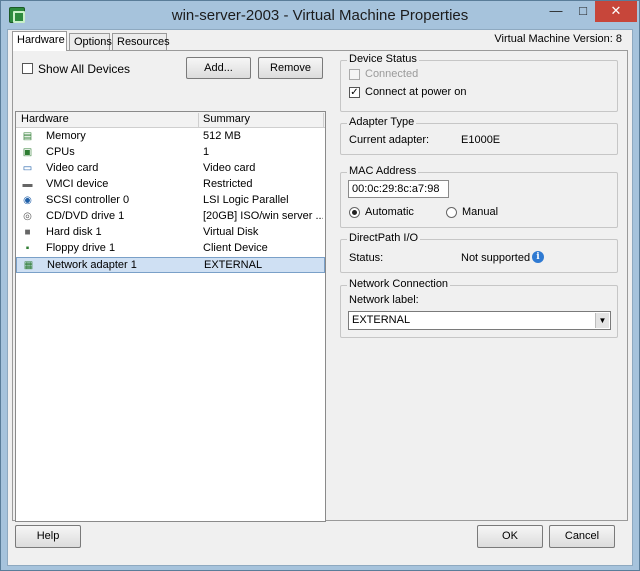  I want to click on directpath-status-label: Status:, so click(366, 258).